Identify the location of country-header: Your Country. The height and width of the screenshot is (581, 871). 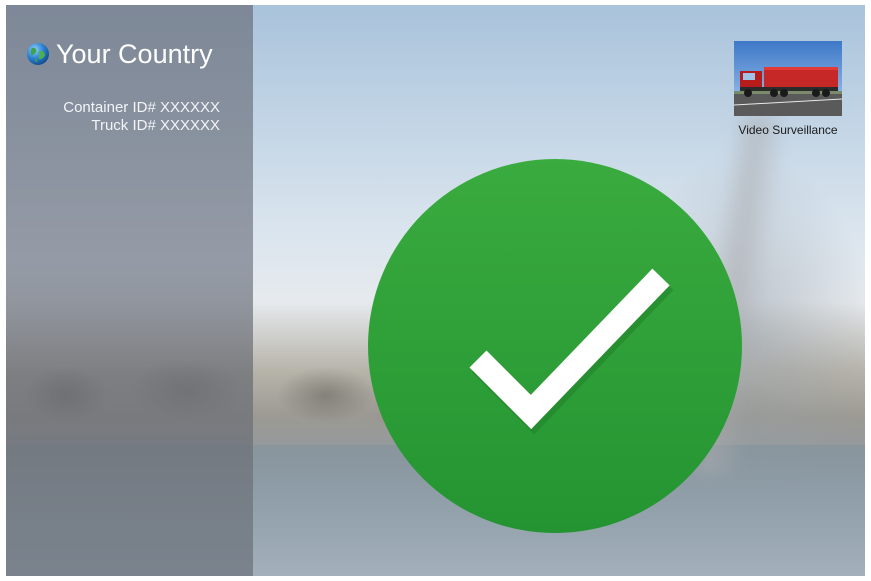
(119, 54).